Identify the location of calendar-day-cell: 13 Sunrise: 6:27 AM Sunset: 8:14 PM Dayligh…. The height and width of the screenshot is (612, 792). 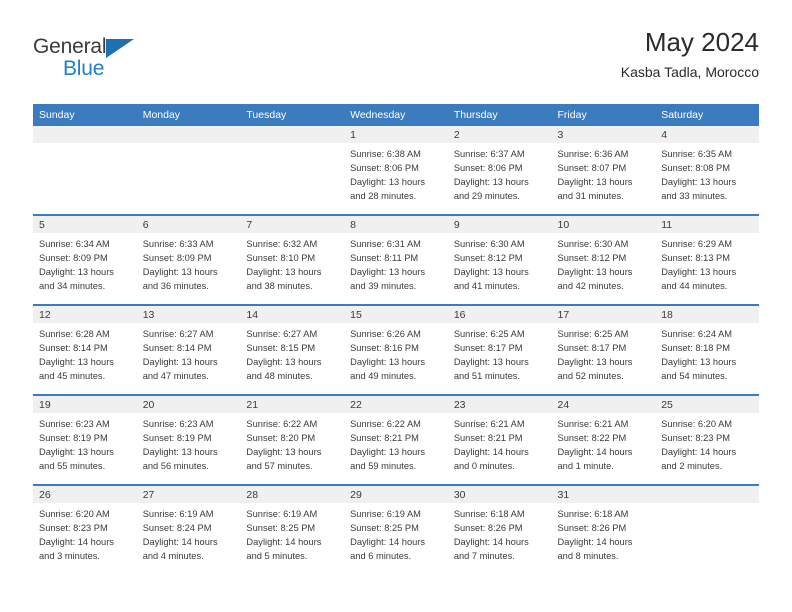
(188, 349).